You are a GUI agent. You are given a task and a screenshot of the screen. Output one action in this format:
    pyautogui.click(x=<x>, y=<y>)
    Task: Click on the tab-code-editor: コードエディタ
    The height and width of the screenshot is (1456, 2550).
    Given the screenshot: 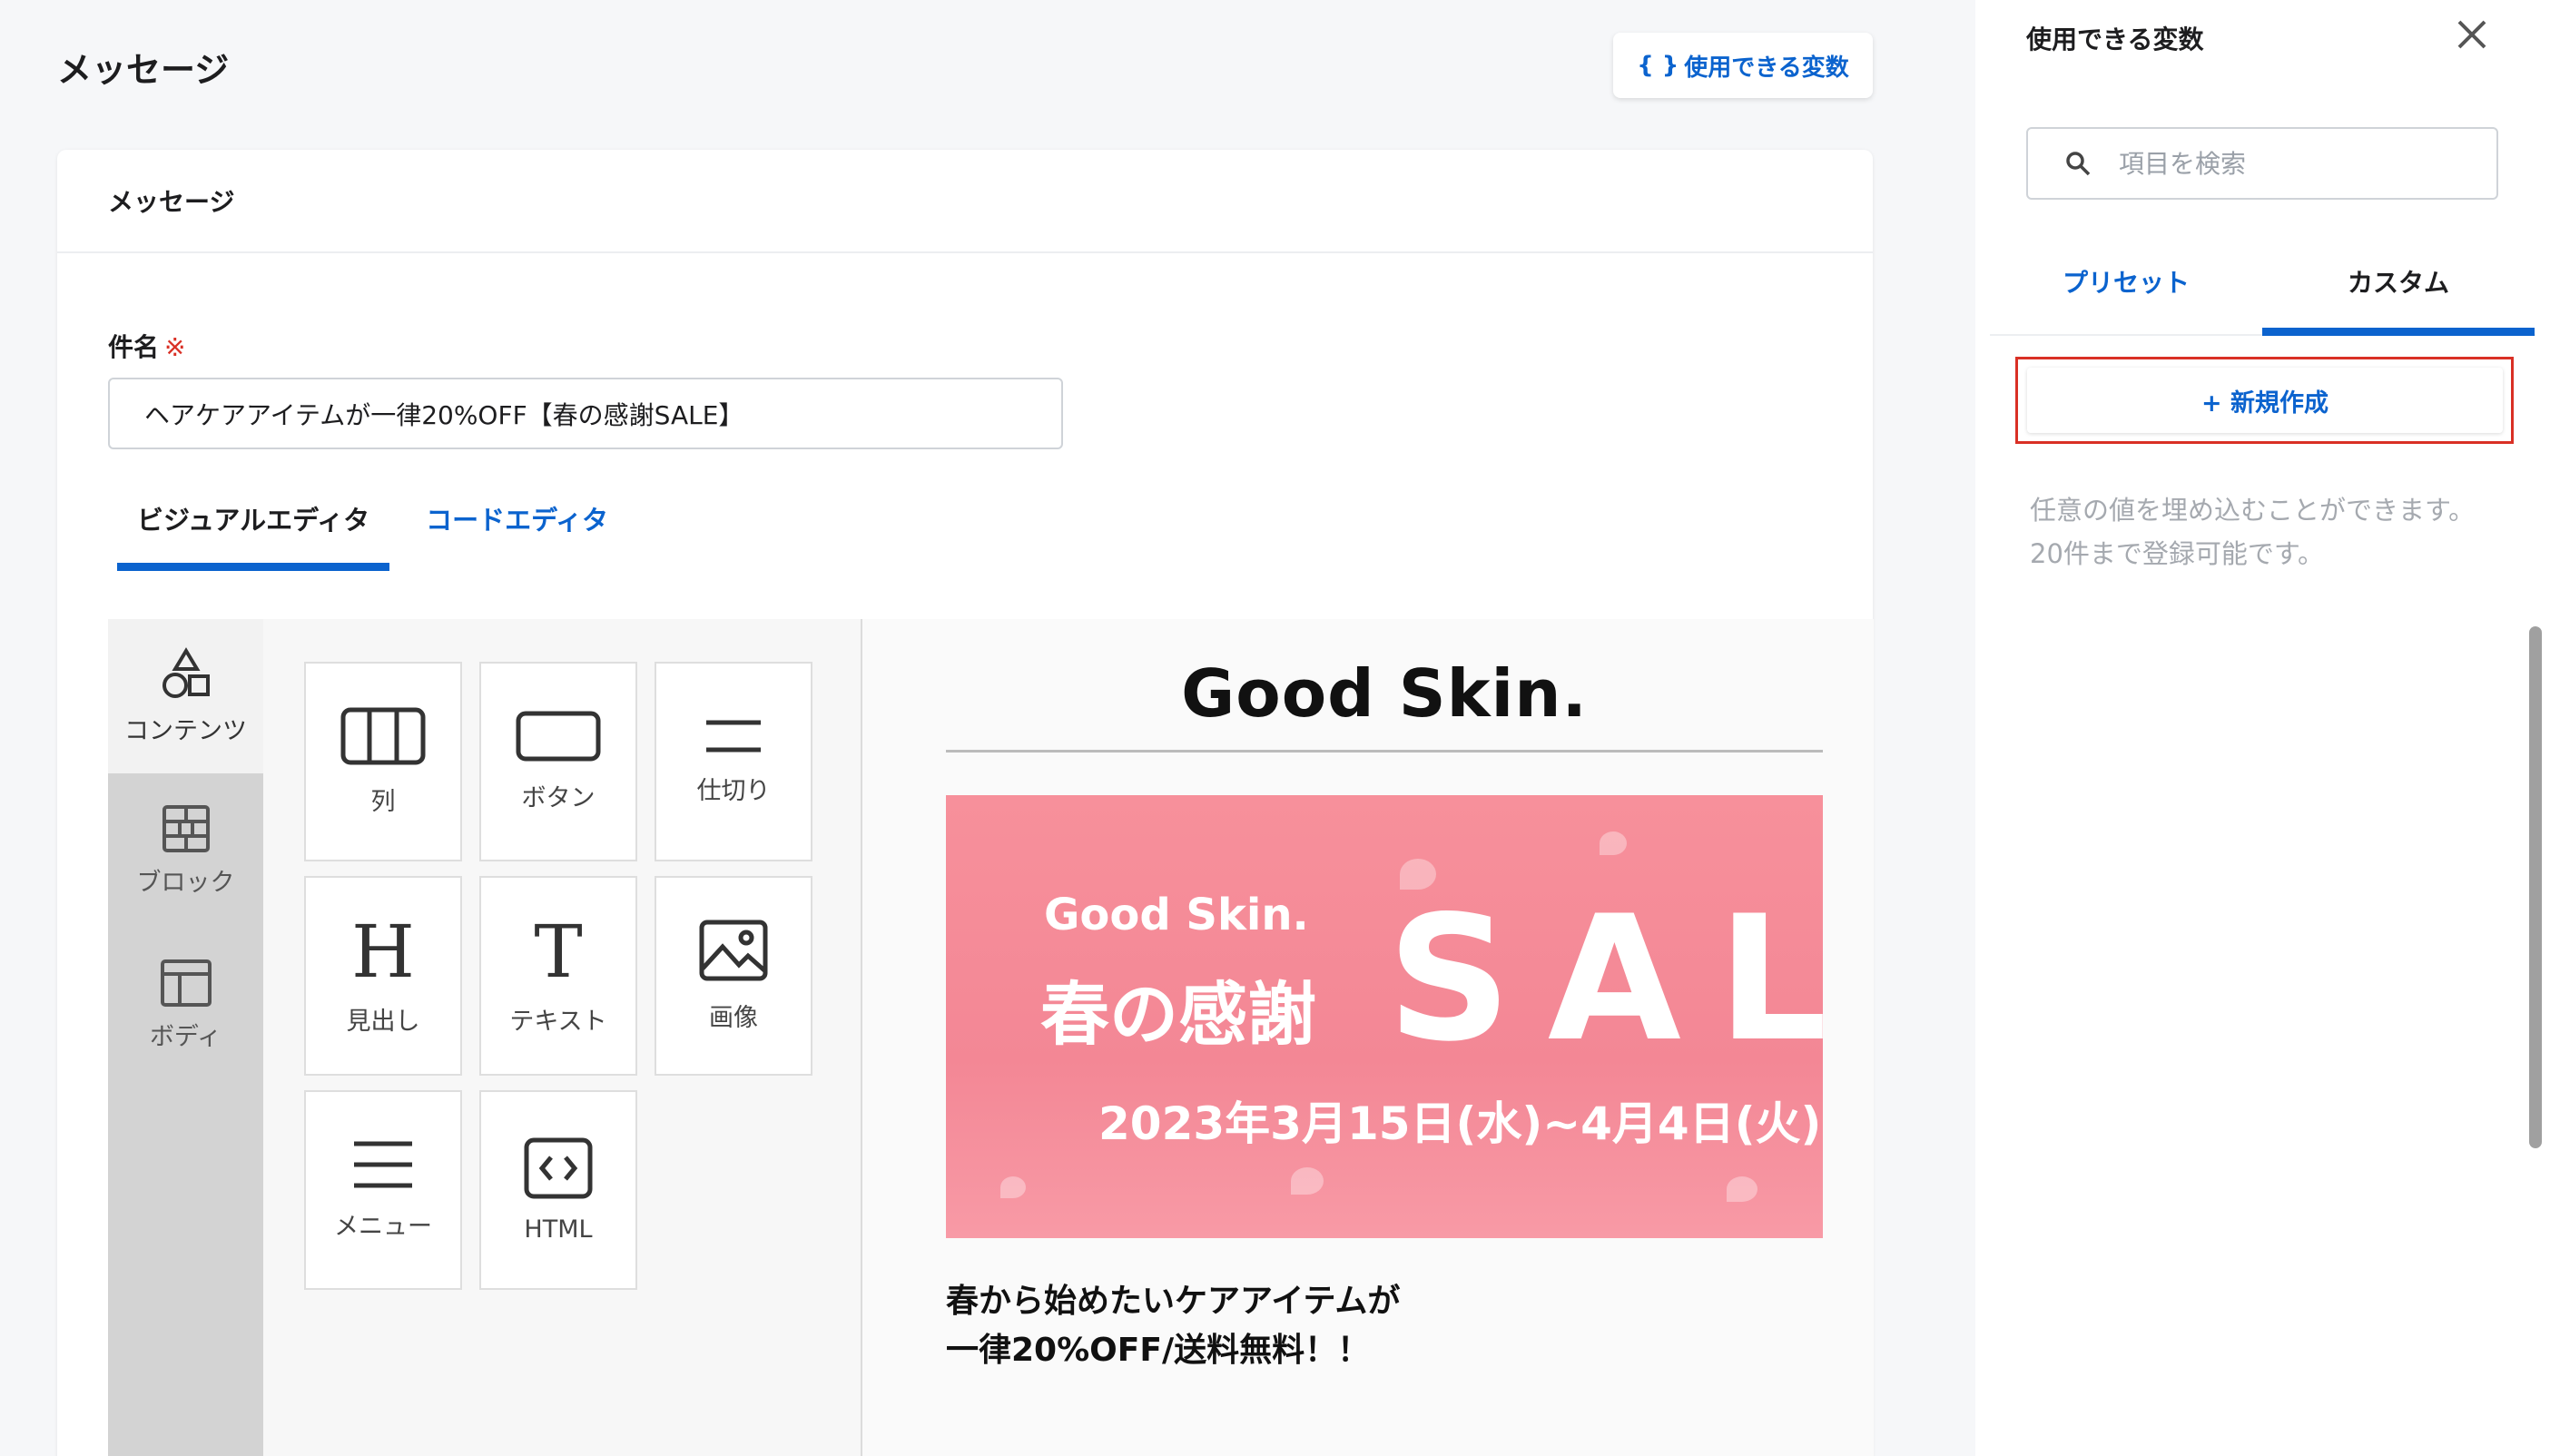 What is the action you would take?
    pyautogui.click(x=517, y=535)
    